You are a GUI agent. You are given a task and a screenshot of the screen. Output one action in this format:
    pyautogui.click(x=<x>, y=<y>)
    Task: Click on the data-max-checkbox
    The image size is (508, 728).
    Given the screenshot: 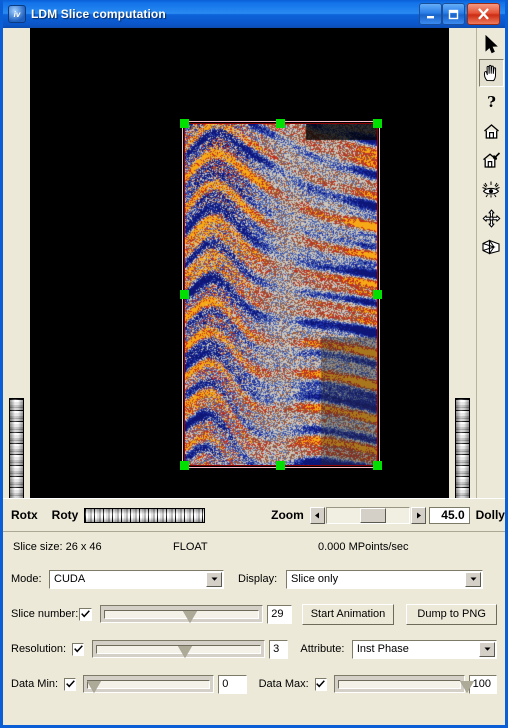 What is the action you would take?
    pyautogui.click(x=320, y=684)
    